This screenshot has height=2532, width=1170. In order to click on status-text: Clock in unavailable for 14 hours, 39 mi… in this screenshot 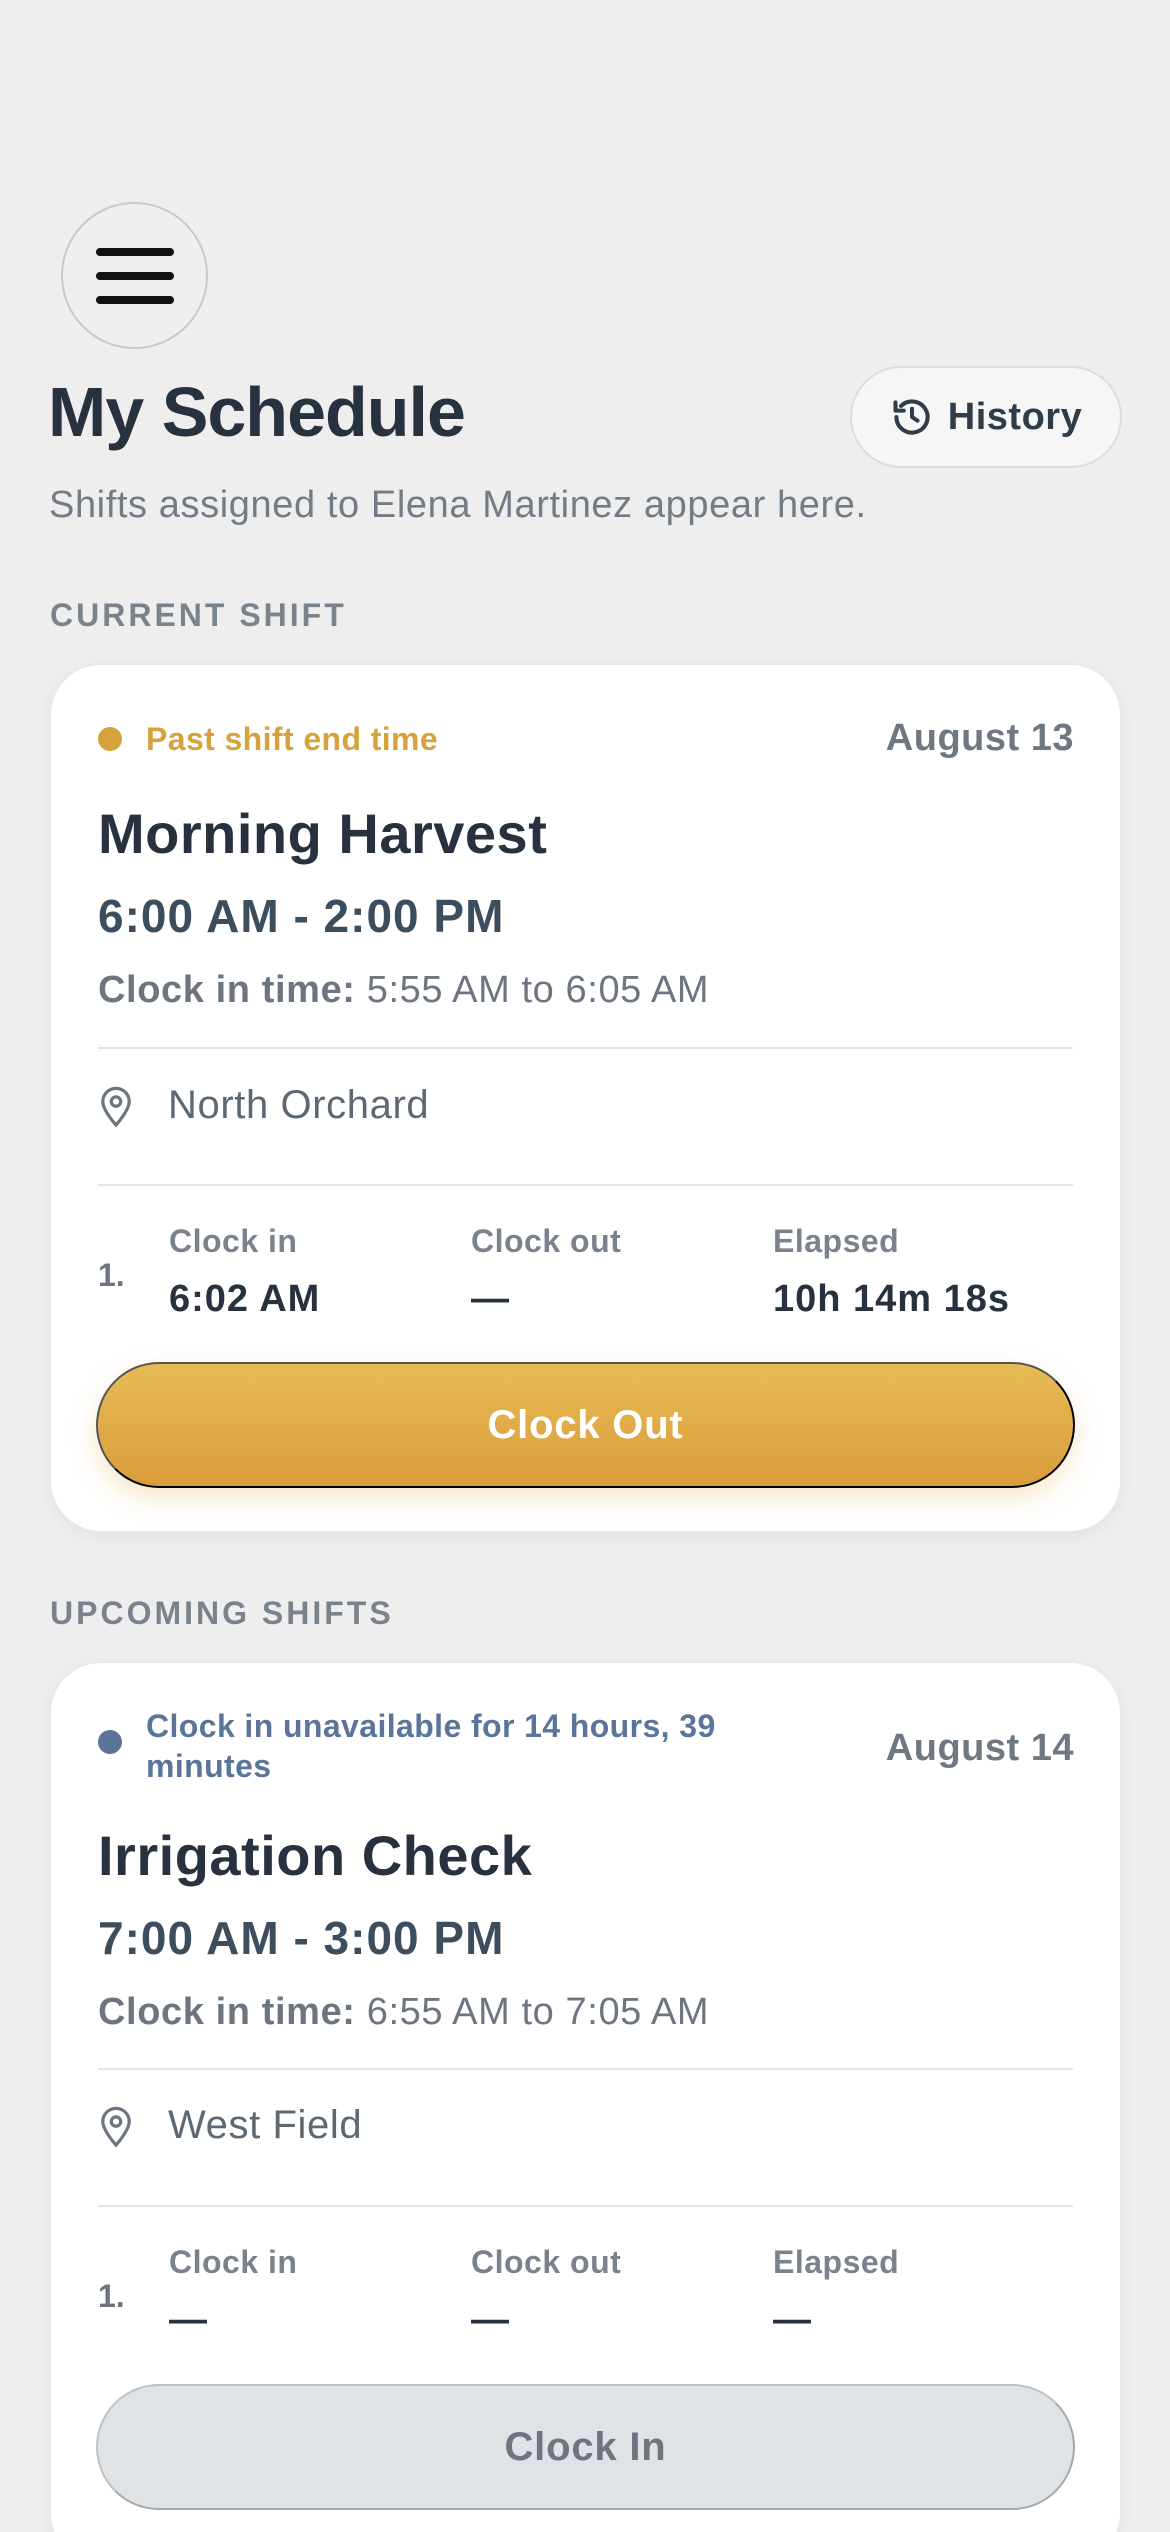, I will do `click(431, 1746)`.